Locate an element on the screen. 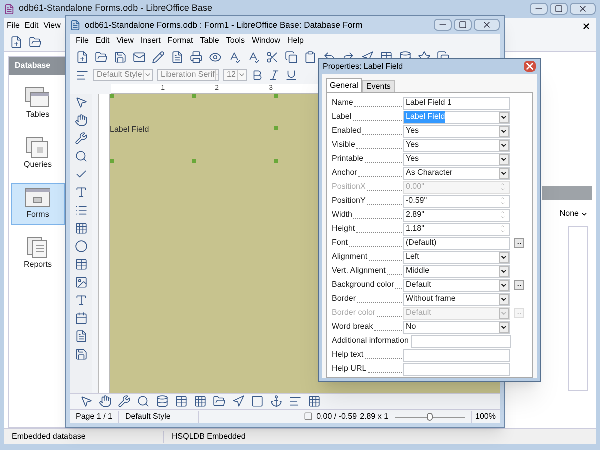  window-title: odb61-Standalone Forms.odb : Form1 - LibreOffice Base: Database Form is located at coordinates (224, 25).